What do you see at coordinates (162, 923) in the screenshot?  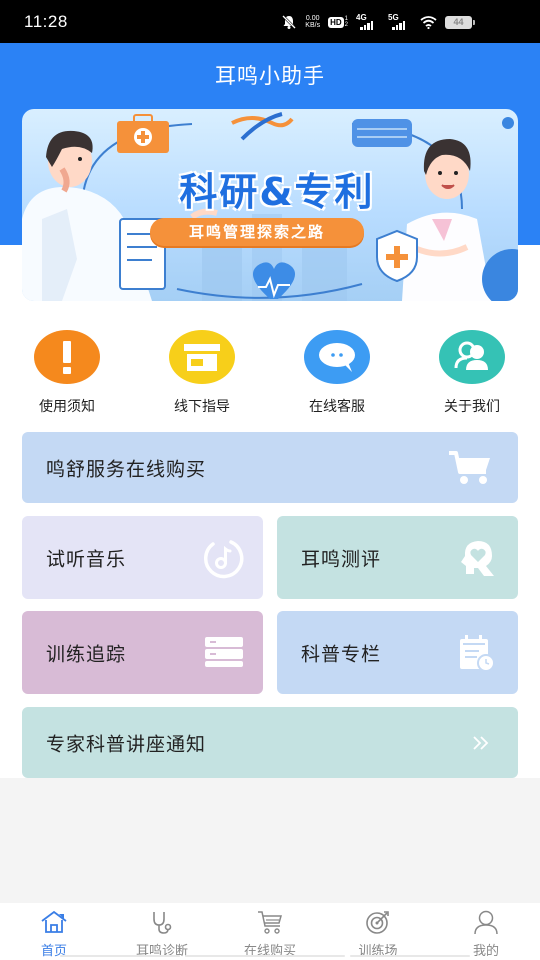 I see `stethoscope-icon` at bounding box center [162, 923].